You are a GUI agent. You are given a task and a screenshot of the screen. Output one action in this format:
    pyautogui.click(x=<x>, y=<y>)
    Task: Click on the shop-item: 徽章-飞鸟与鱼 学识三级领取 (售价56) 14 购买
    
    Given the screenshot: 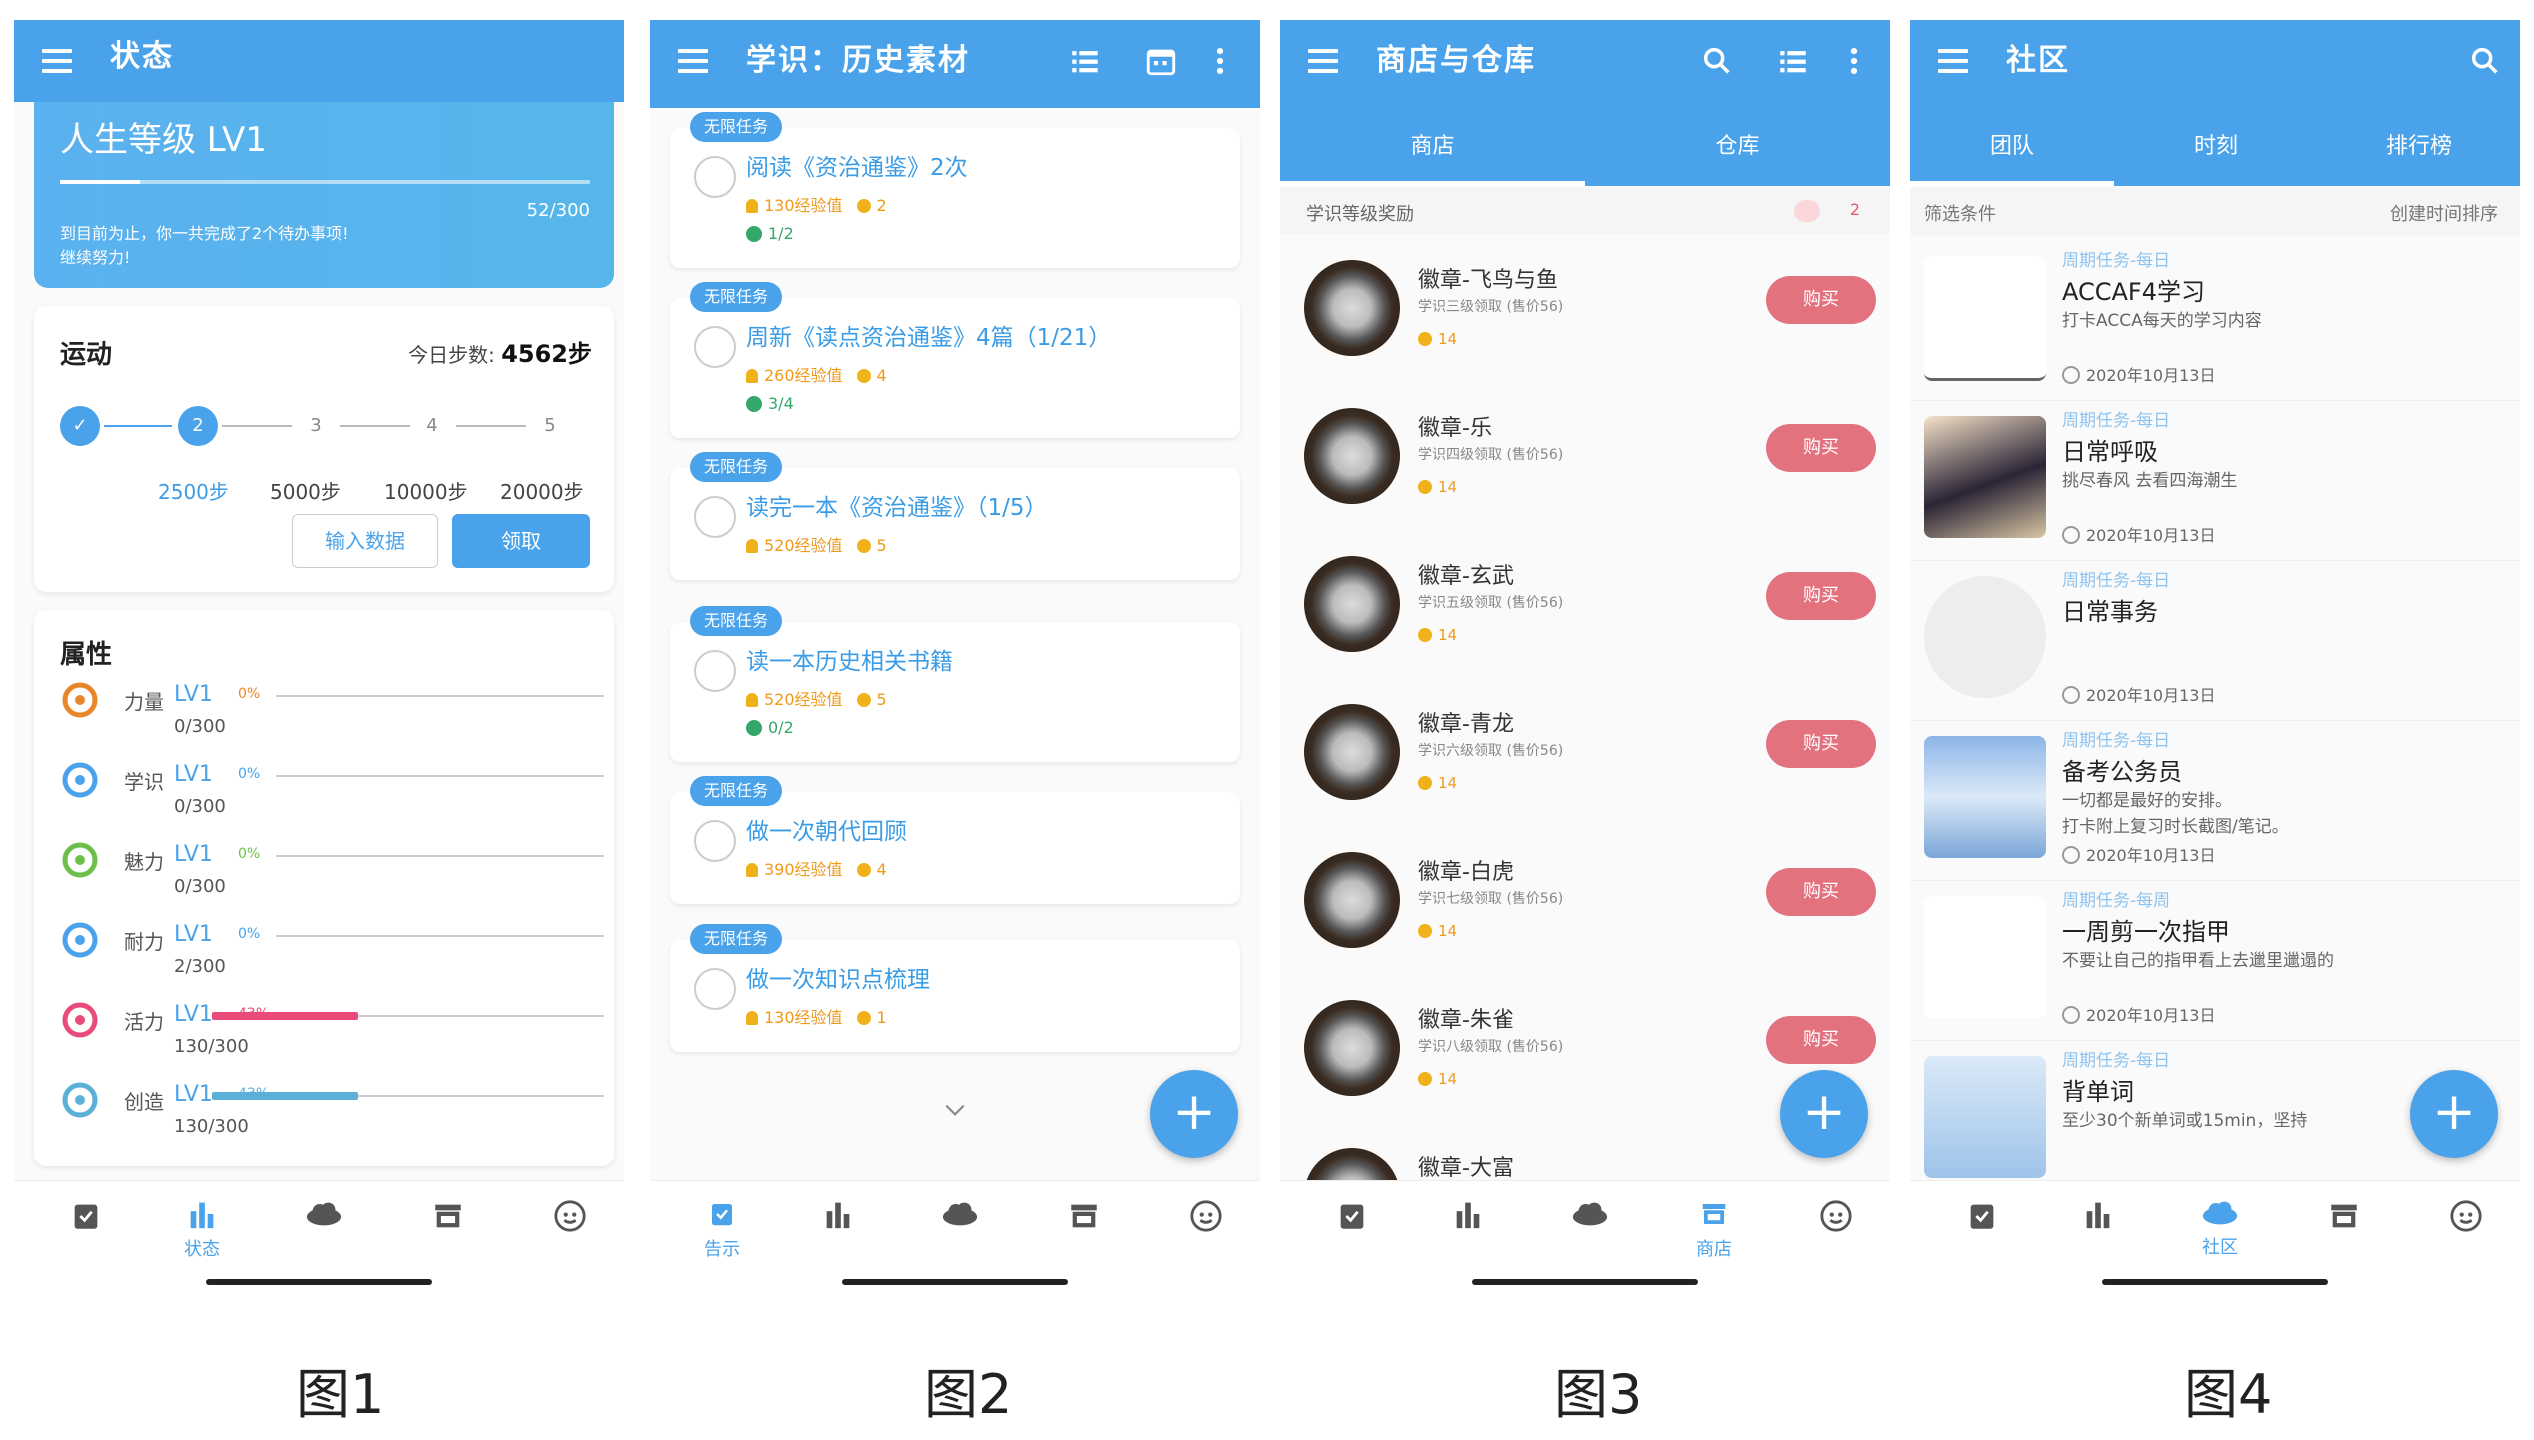 What is the action you would take?
    pyautogui.click(x=1585, y=321)
    